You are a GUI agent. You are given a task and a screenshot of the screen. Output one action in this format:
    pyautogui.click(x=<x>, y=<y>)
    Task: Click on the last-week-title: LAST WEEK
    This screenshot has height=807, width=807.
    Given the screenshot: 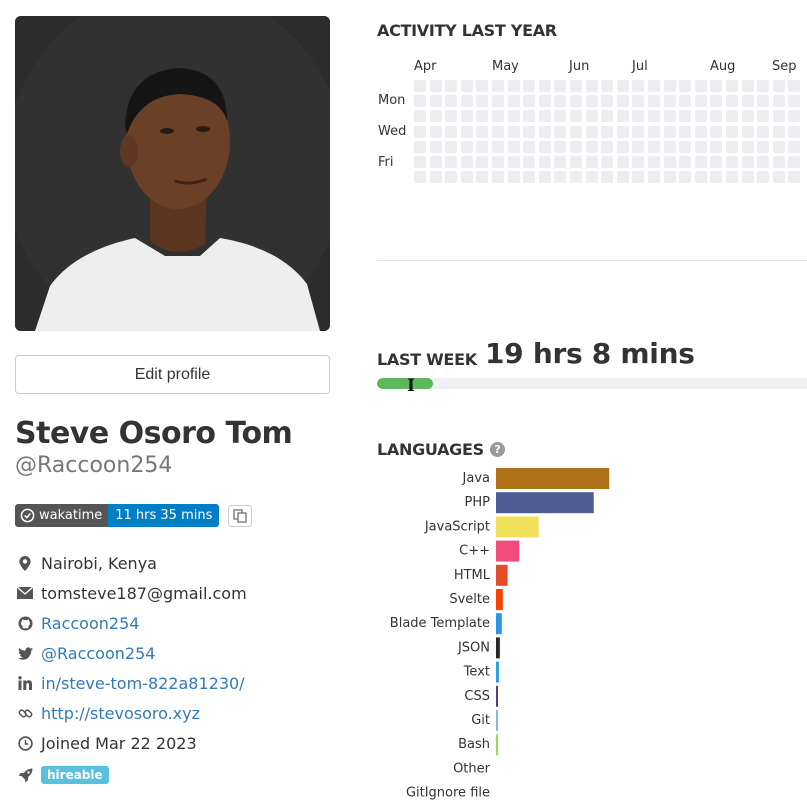 What is the action you would take?
    pyautogui.click(x=427, y=359)
    